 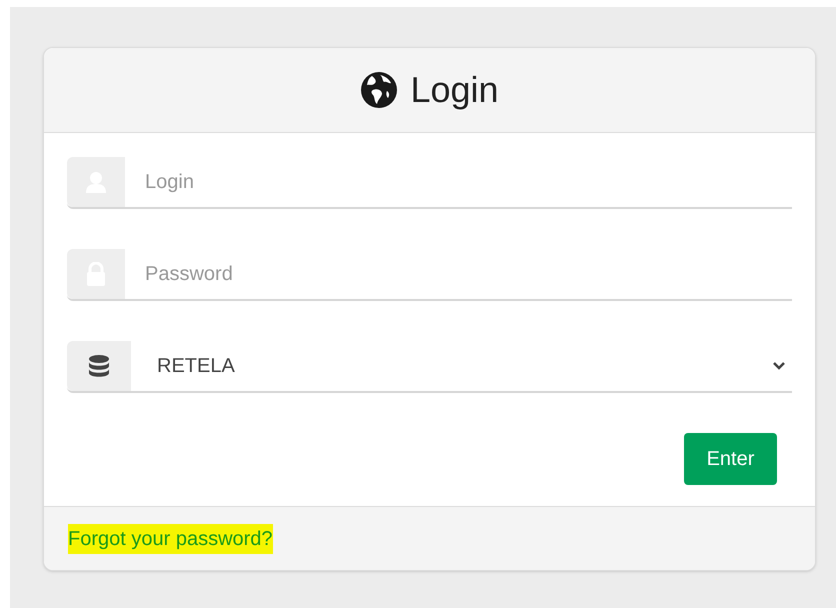 What do you see at coordinates (461, 366) in the screenshot?
I see `database-select: RETELA` at bounding box center [461, 366].